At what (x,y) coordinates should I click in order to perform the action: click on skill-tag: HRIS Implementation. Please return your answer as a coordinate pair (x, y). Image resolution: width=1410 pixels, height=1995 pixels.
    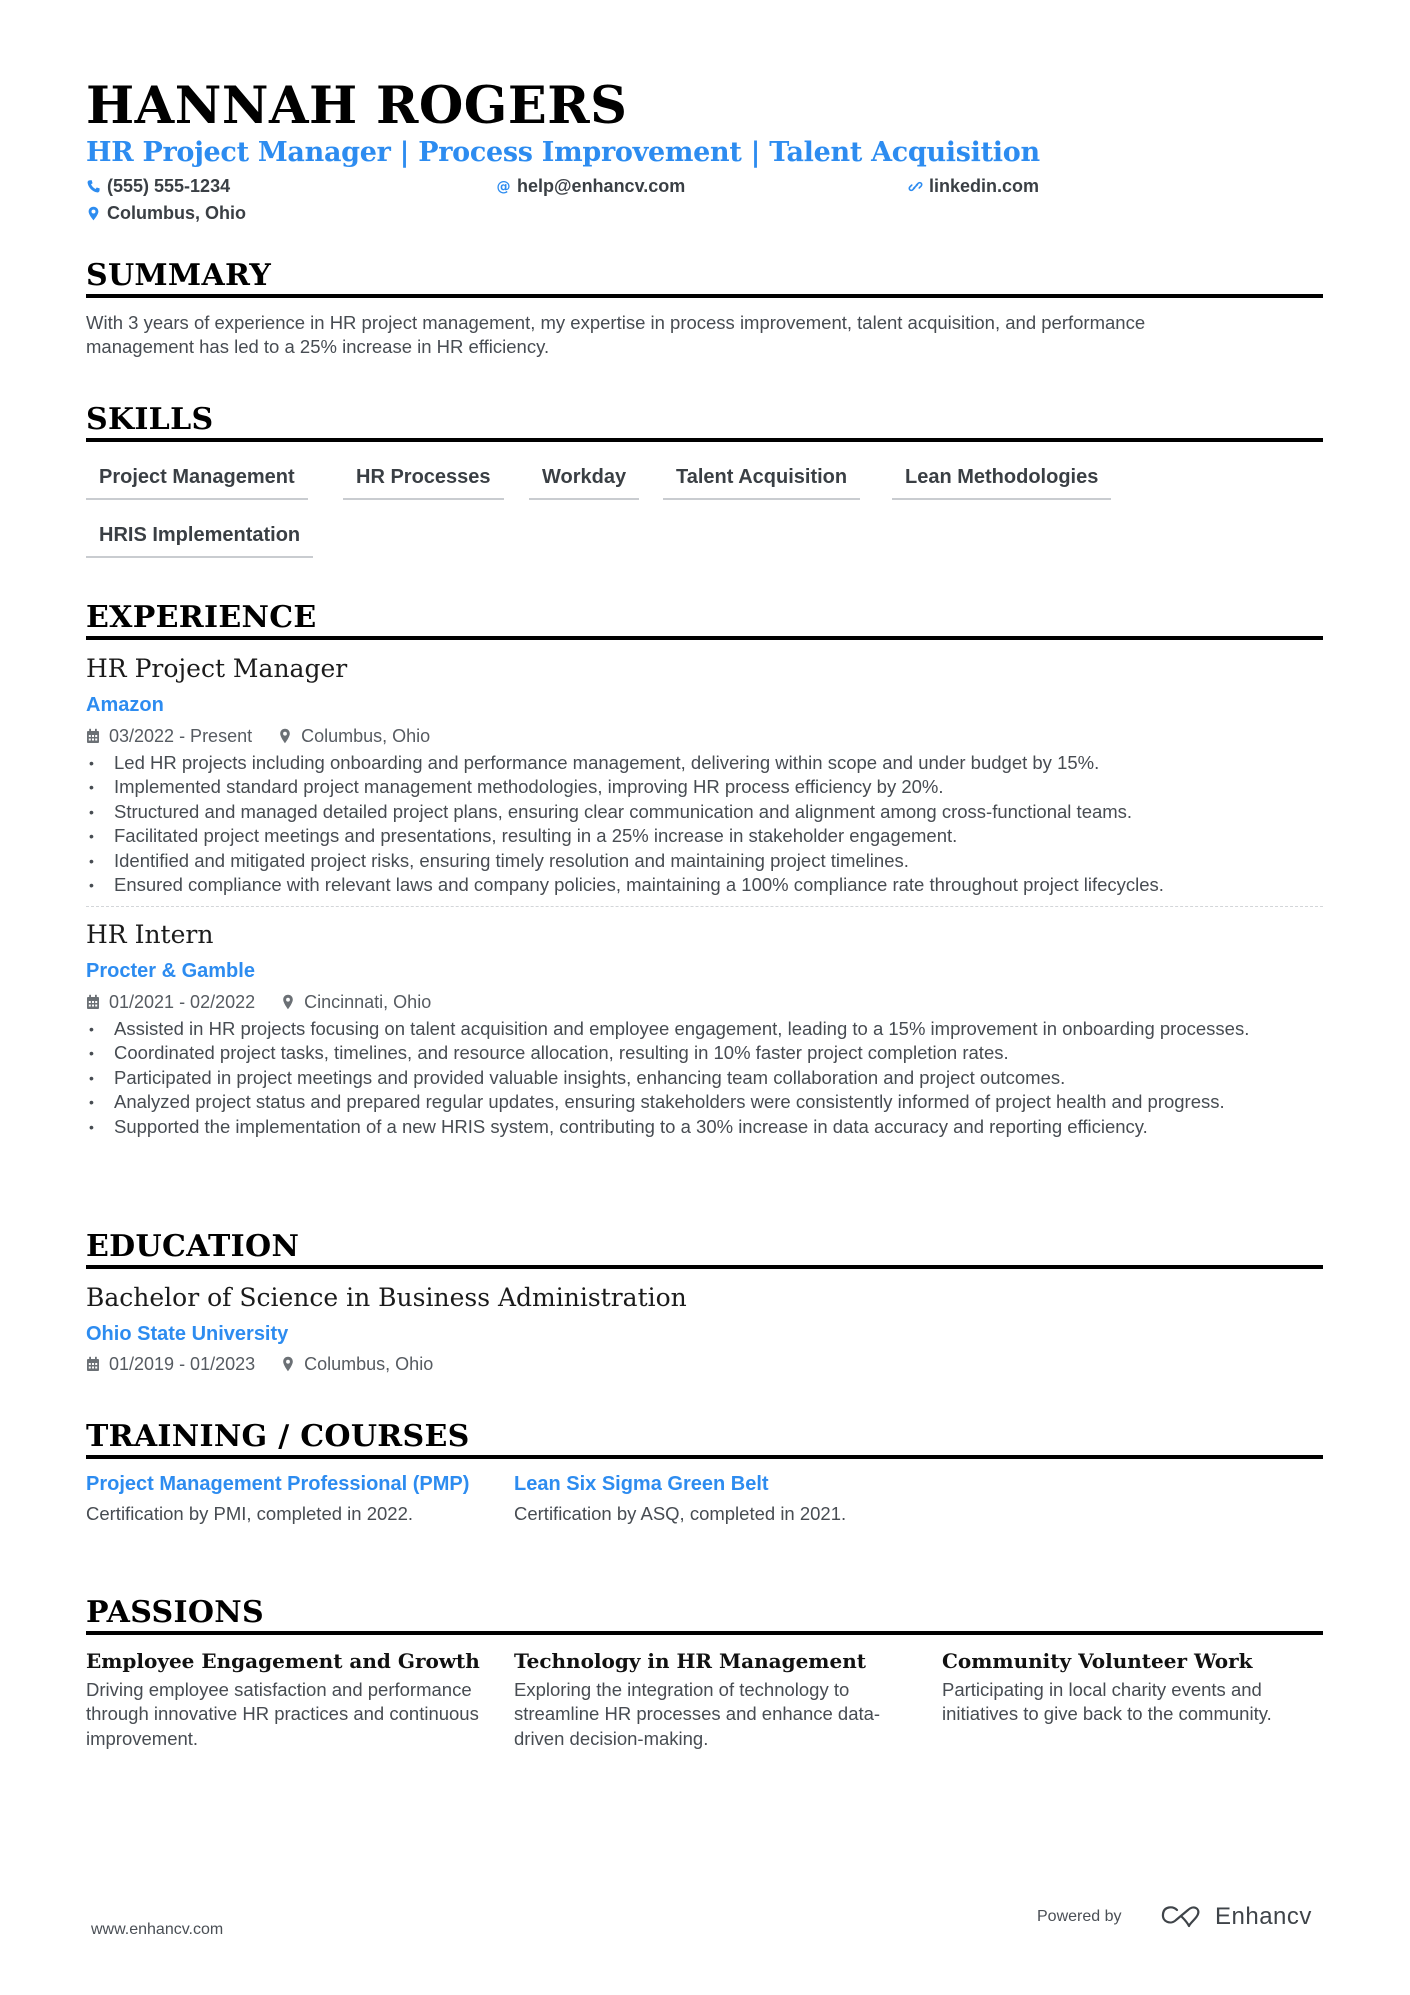
    Looking at the image, I should click on (200, 540).